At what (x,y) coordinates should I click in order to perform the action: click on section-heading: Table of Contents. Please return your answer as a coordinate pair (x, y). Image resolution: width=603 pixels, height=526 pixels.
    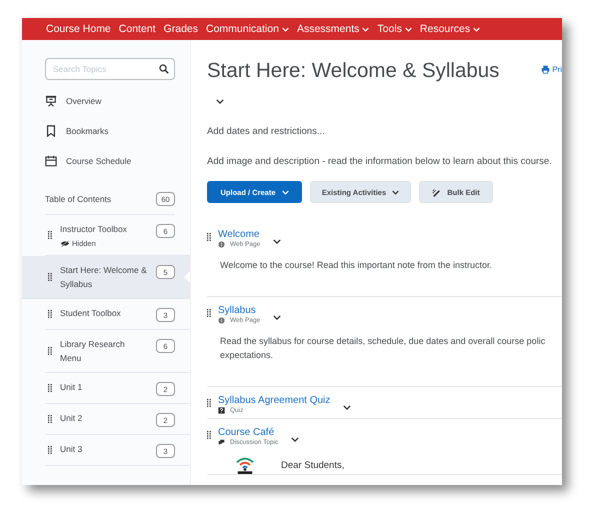
    Looking at the image, I should click on (78, 199).